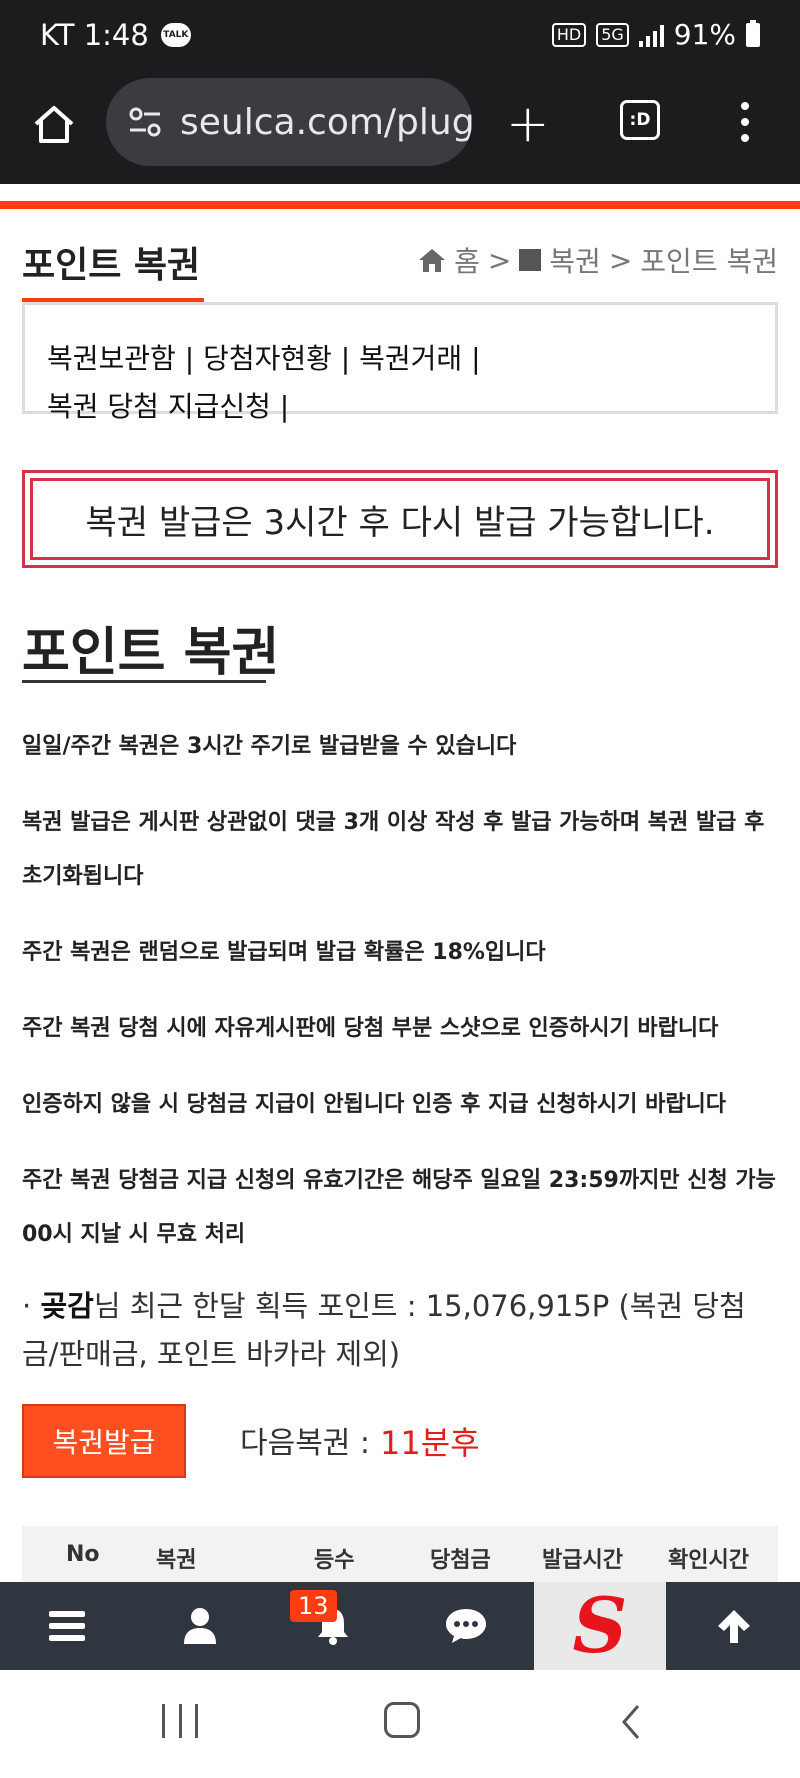 The height and width of the screenshot is (1778, 800). I want to click on section-title-underline, so click(144, 681).